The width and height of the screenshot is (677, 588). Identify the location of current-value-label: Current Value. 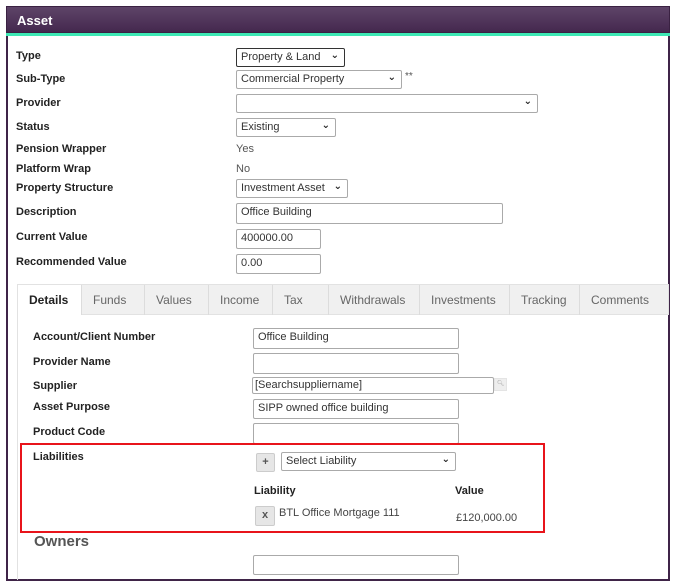
(52, 237).